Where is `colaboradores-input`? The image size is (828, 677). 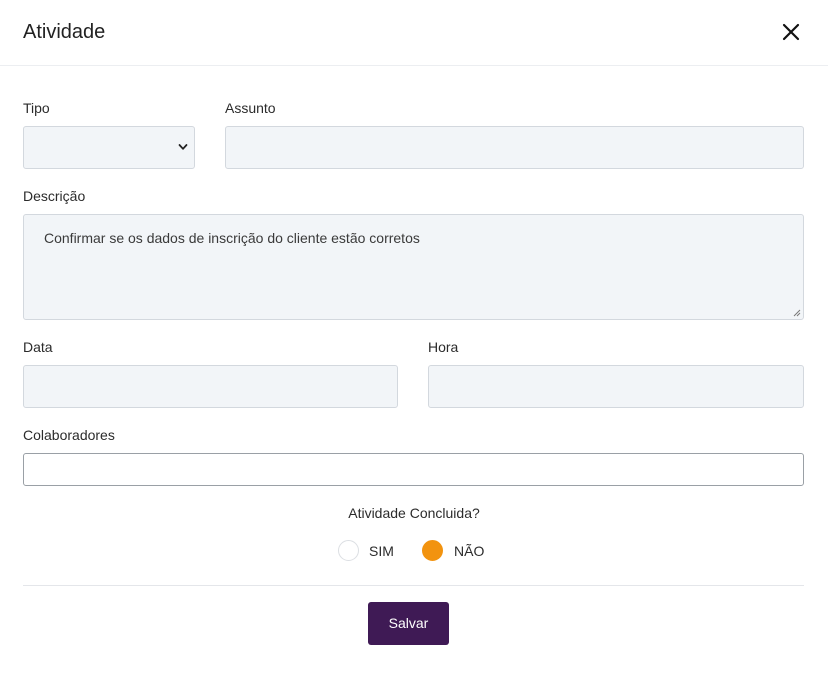
colaboradores-input is located at coordinates (413, 469).